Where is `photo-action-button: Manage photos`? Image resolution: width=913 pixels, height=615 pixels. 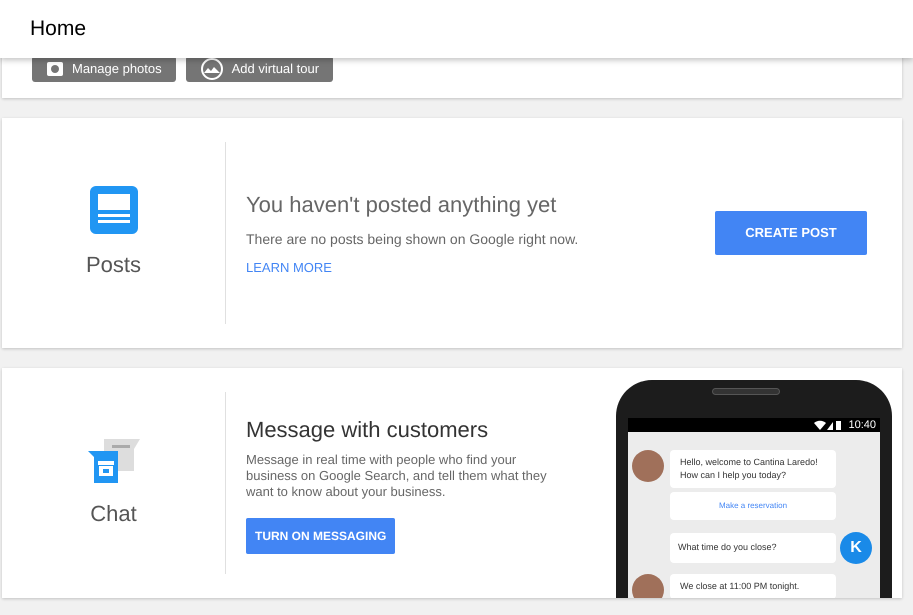
photo-action-button: Manage photos is located at coordinates (104, 69).